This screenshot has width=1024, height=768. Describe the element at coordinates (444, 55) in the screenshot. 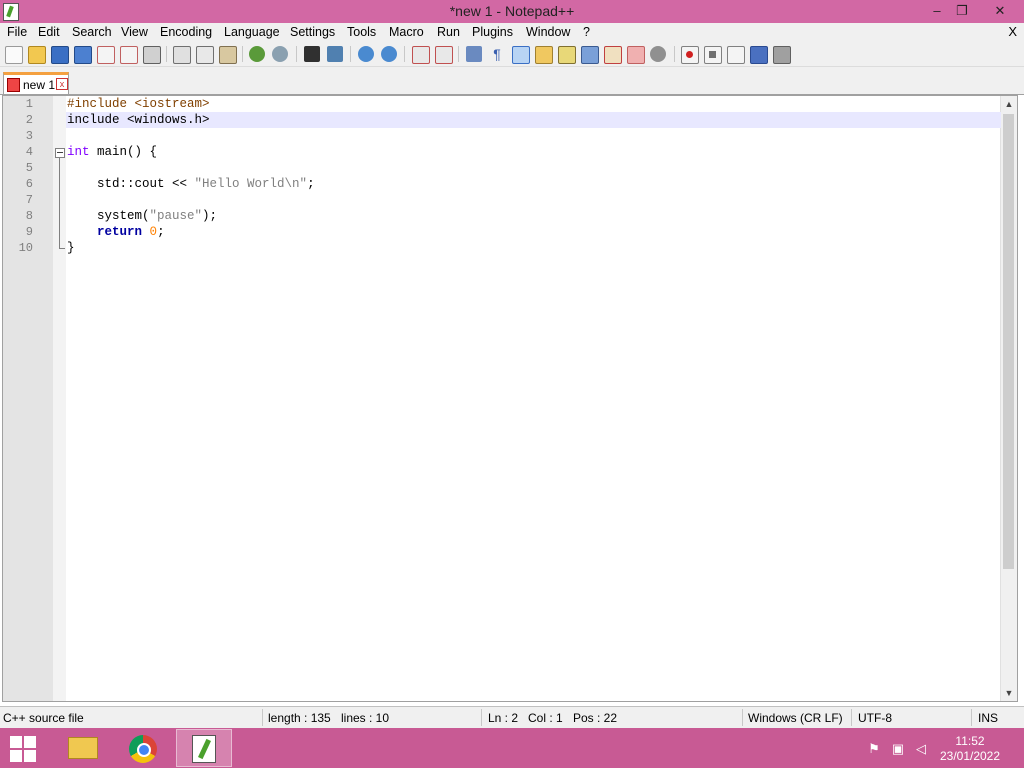

I see `sync-horizontal-icon` at that location.